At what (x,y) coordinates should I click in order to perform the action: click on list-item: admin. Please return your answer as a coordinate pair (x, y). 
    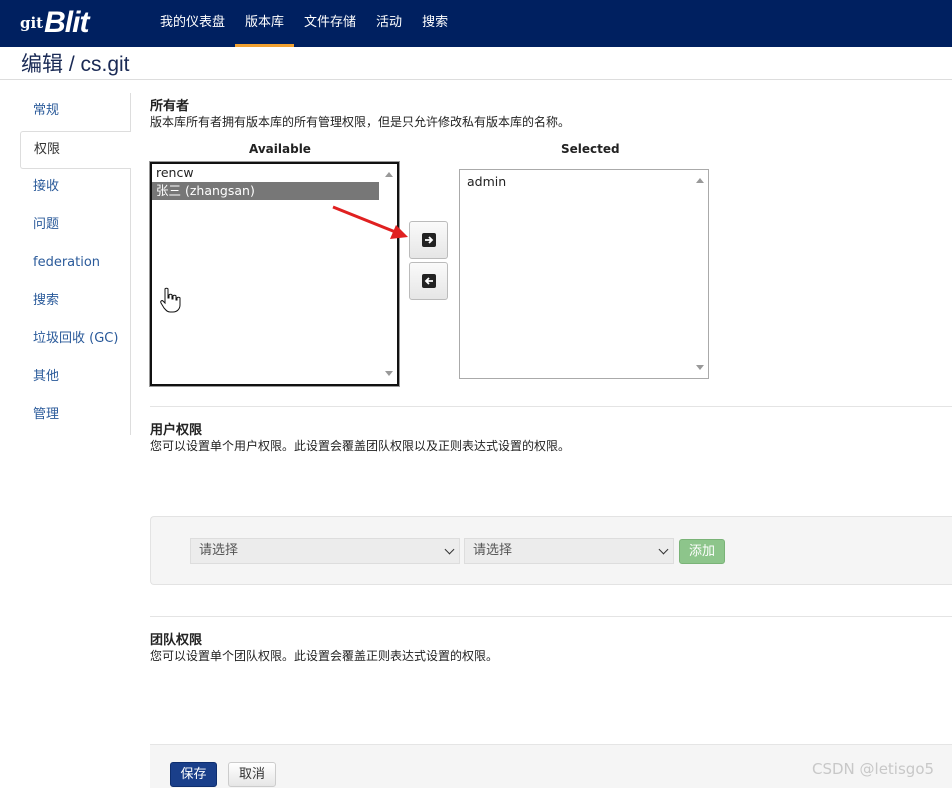
    Looking at the image, I should click on (584, 182).